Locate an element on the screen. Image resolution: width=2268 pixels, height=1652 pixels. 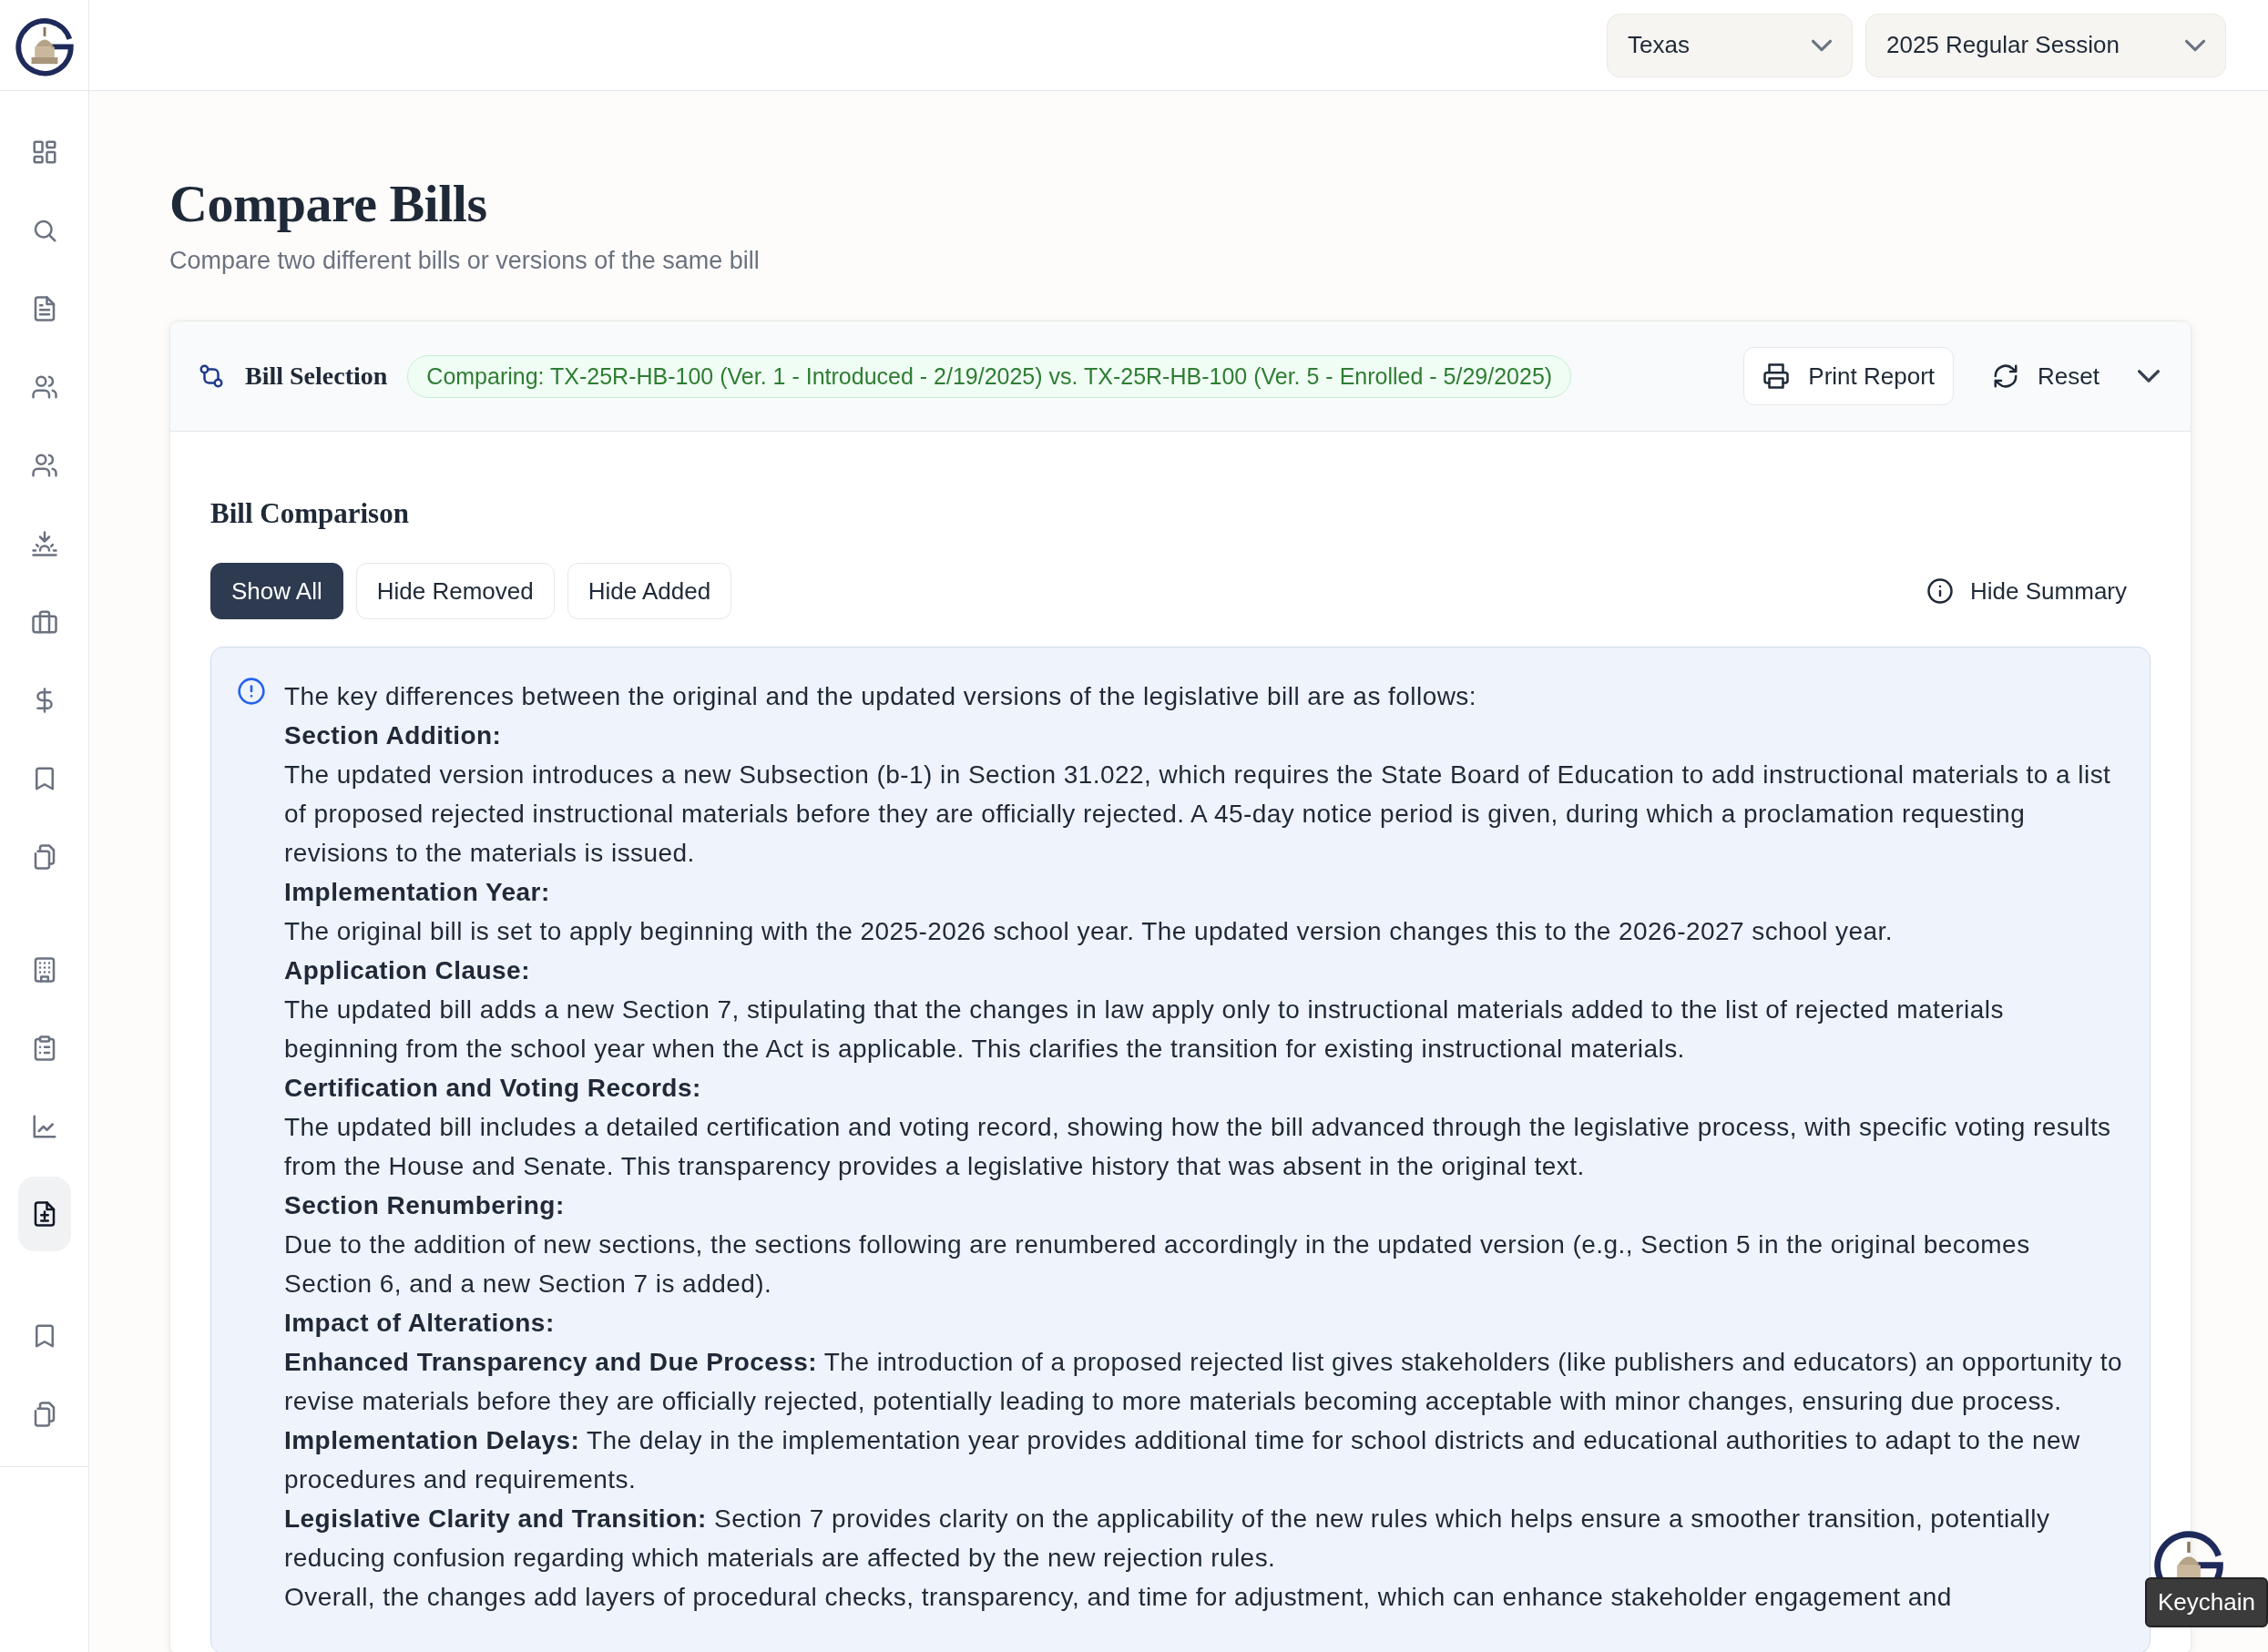
refresh-icon is located at coordinates (2006, 376).